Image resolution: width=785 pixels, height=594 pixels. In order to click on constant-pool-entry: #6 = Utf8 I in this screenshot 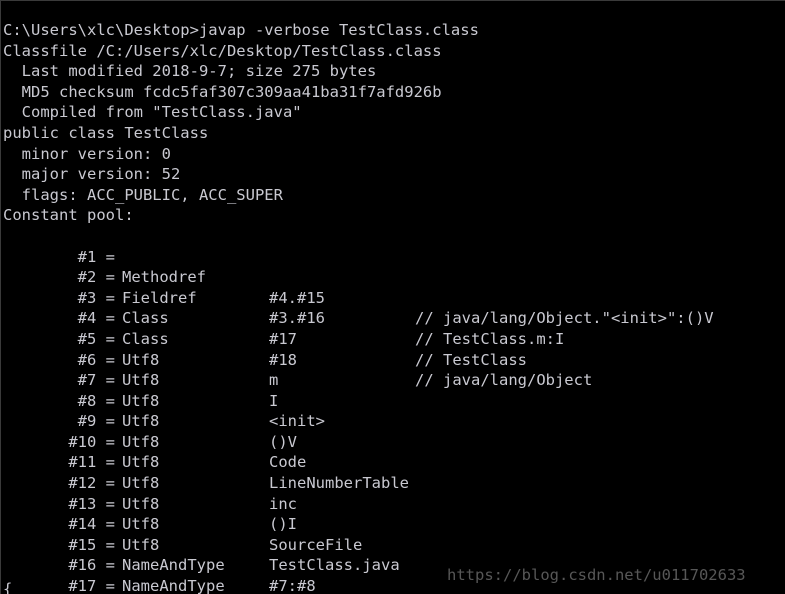, I will do `click(394, 369)`.